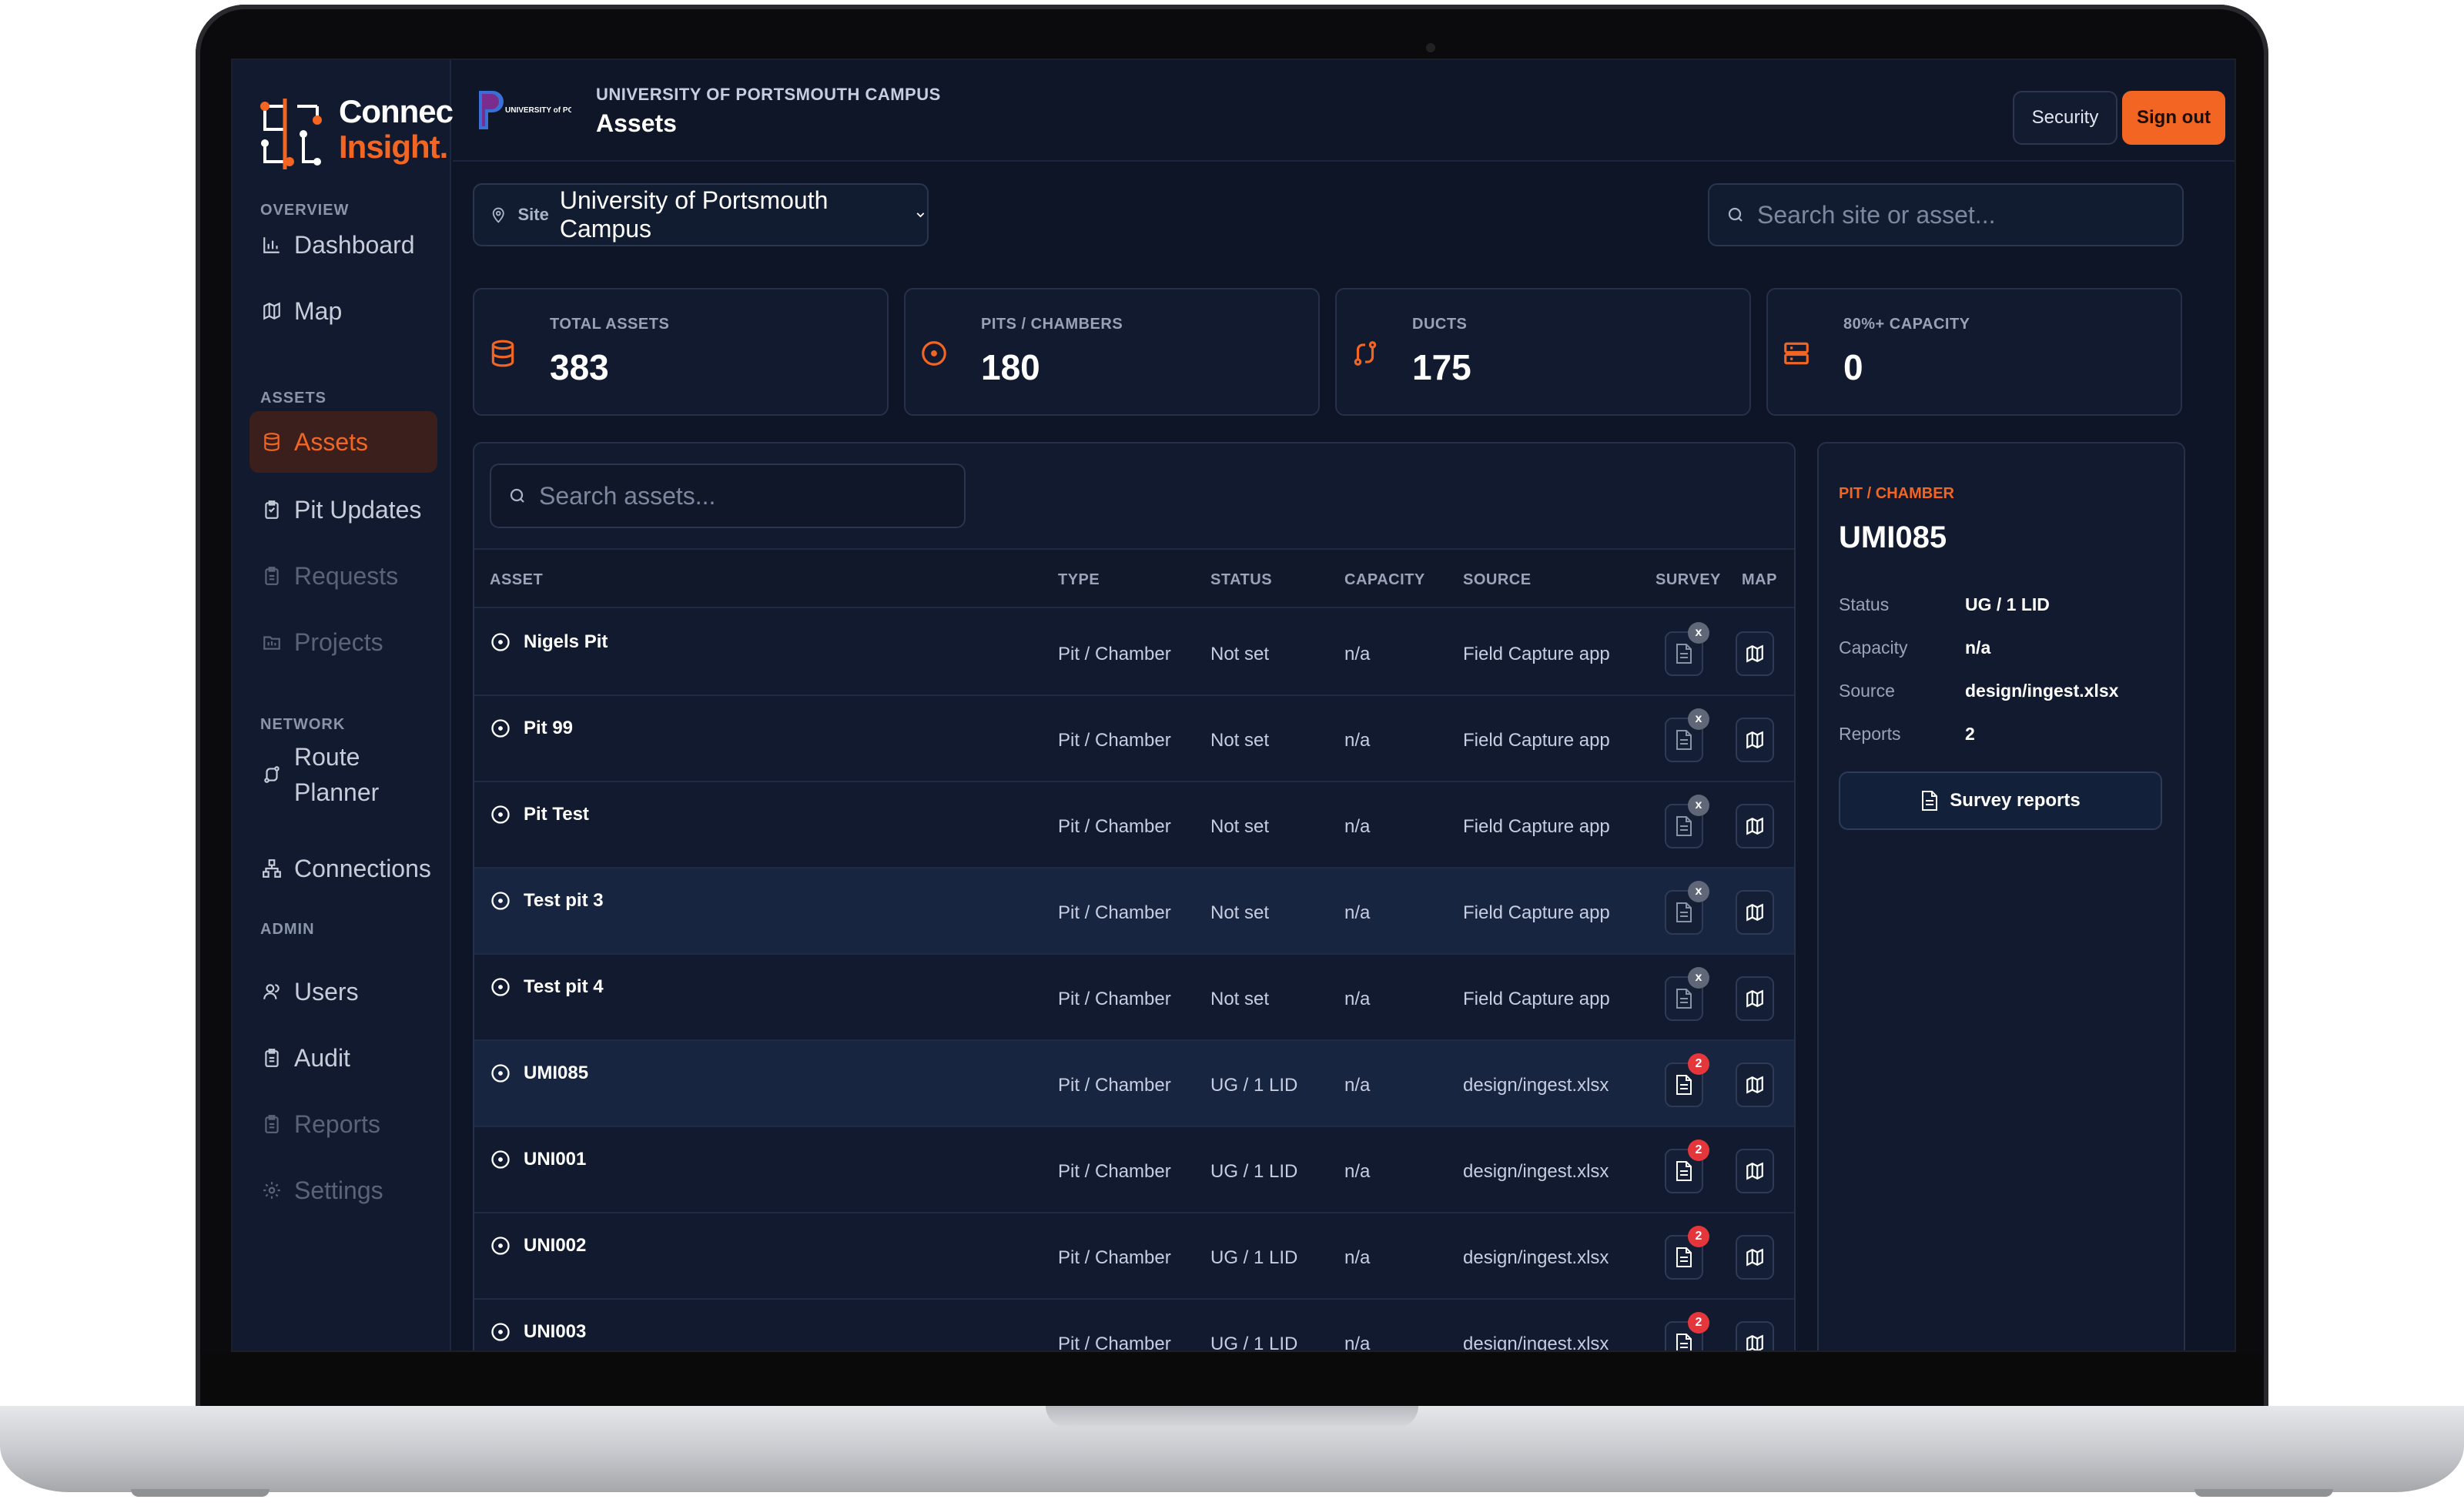 This screenshot has width=2464, height=1506. Describe the element at coordinates (393, 147) in the screenshot. I see `brand-line2: Insight.` at that location.